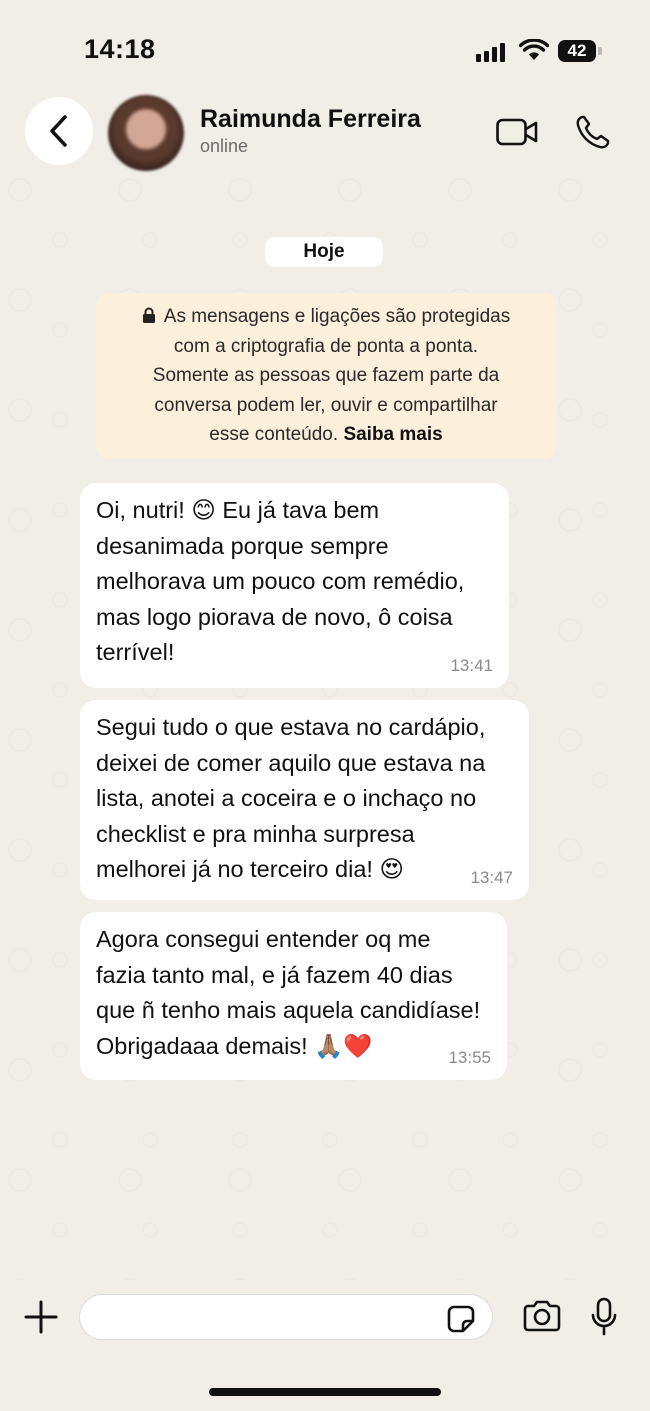 This screenshot has height=1411, width=650. Describe the element at coordinates (148, 315) in the screenshot. I see `lock-icon` at that location.